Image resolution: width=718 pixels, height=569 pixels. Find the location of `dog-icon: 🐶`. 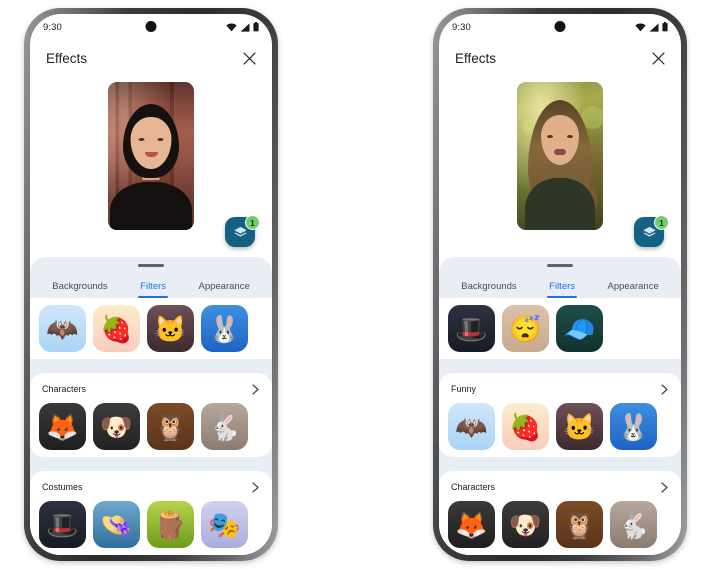

dog-icon: 🐶 is located at coordinates (116, 426).